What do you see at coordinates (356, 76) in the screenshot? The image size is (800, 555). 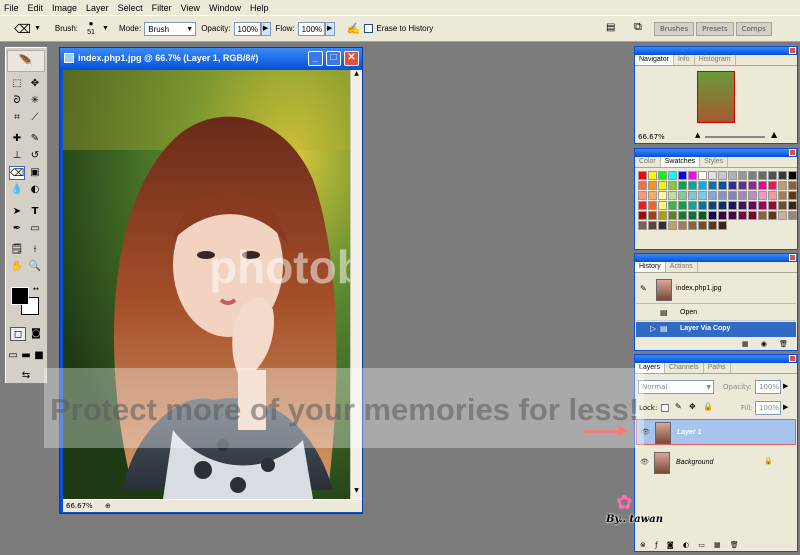 I see `scroll-up-arrow-icon: ▲` at bounding box center [356, 76].